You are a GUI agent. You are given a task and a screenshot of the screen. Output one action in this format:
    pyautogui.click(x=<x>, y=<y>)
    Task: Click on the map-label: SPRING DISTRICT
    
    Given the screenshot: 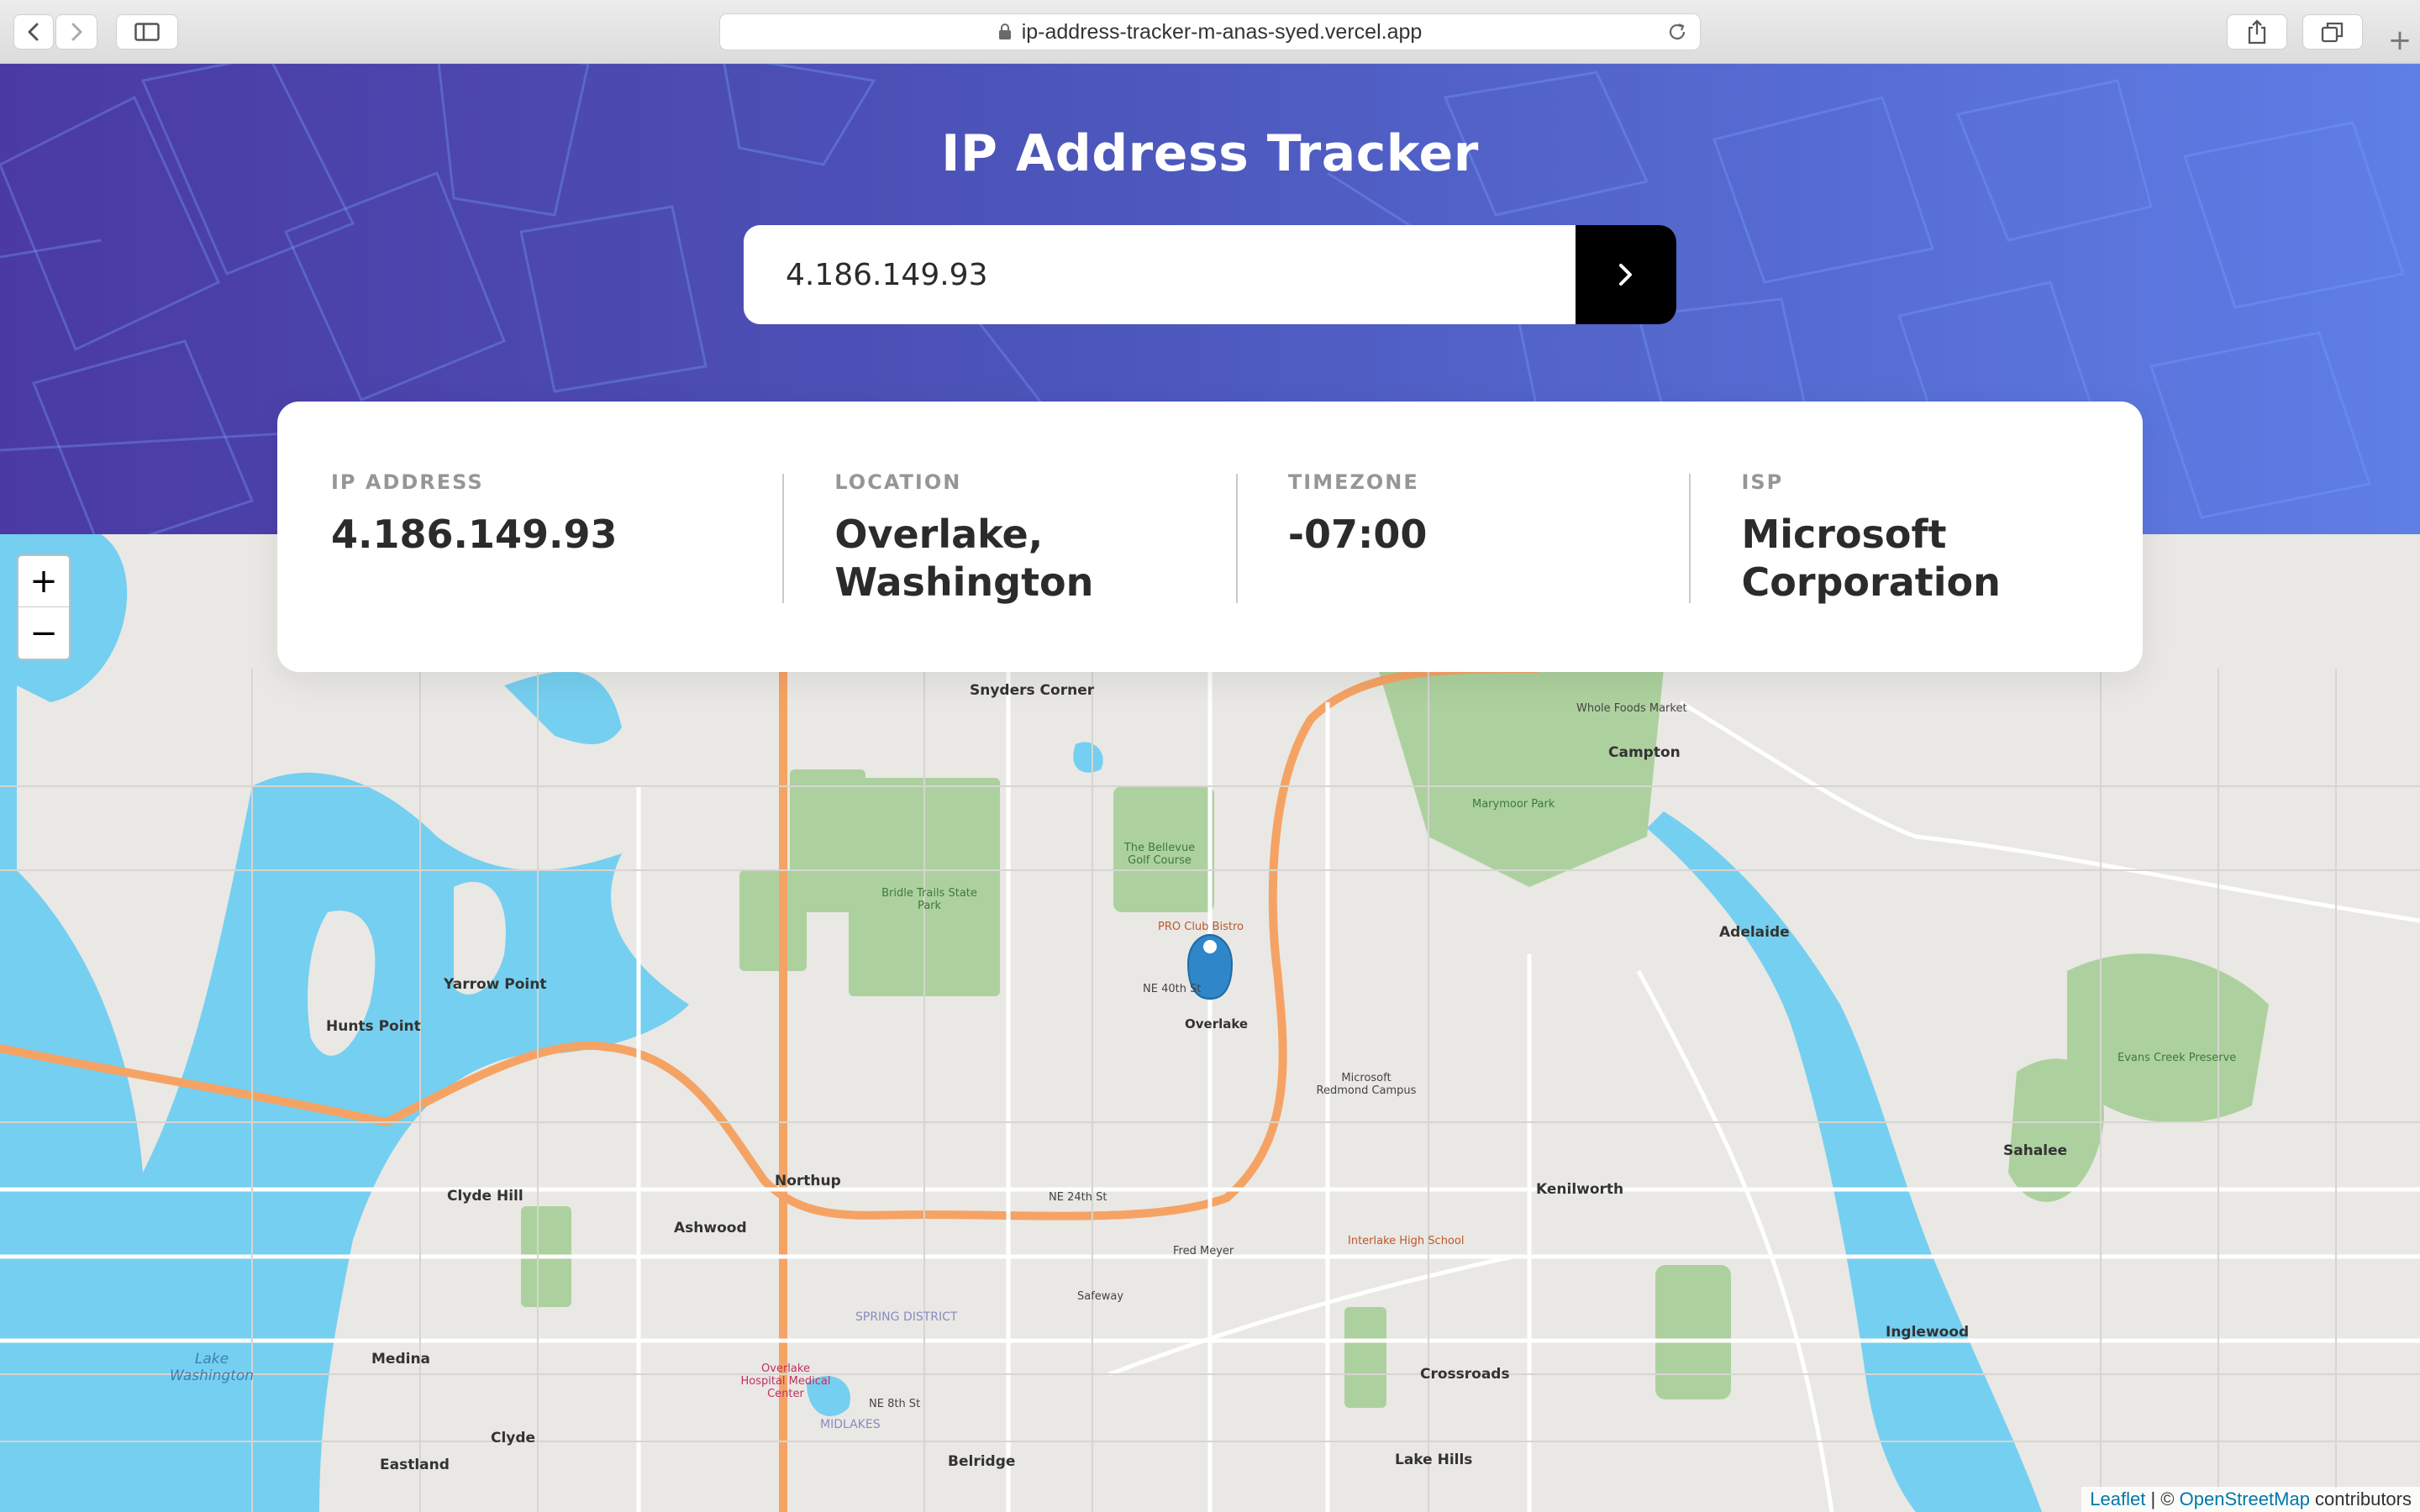 What is the action you would take?
    pyautogui.click(x=906, y=1317)
    